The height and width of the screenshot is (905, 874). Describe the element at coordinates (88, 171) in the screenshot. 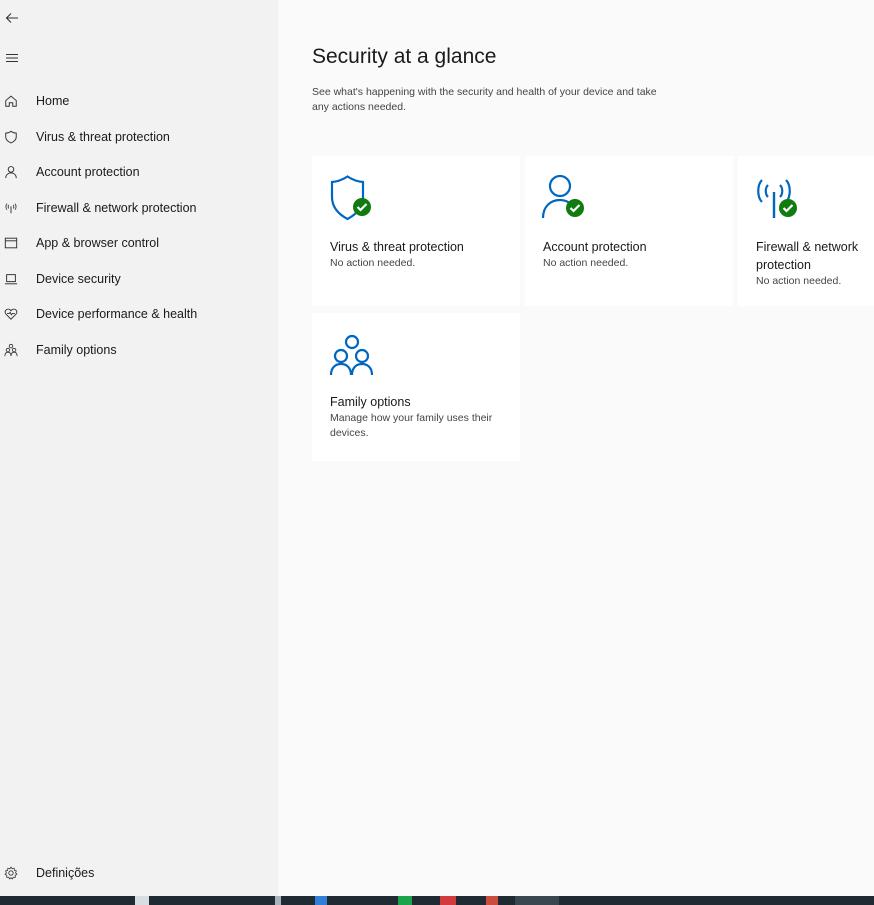

I see `sidebar-item-label: Account protection` at that location.